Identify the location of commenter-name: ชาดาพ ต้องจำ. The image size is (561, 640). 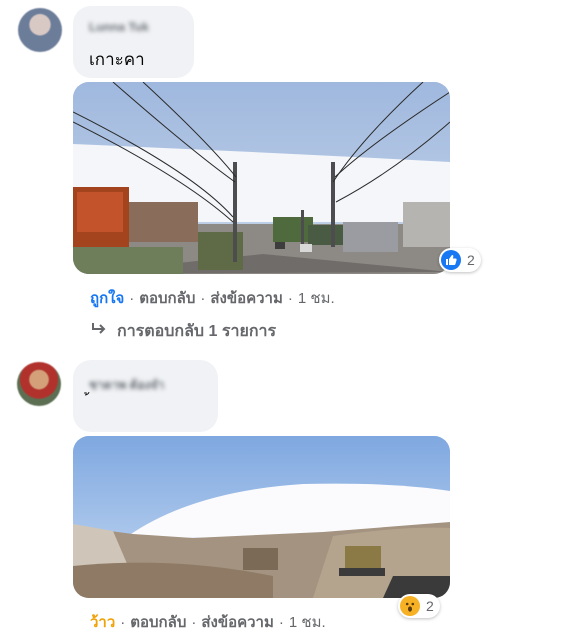
(126, 385).